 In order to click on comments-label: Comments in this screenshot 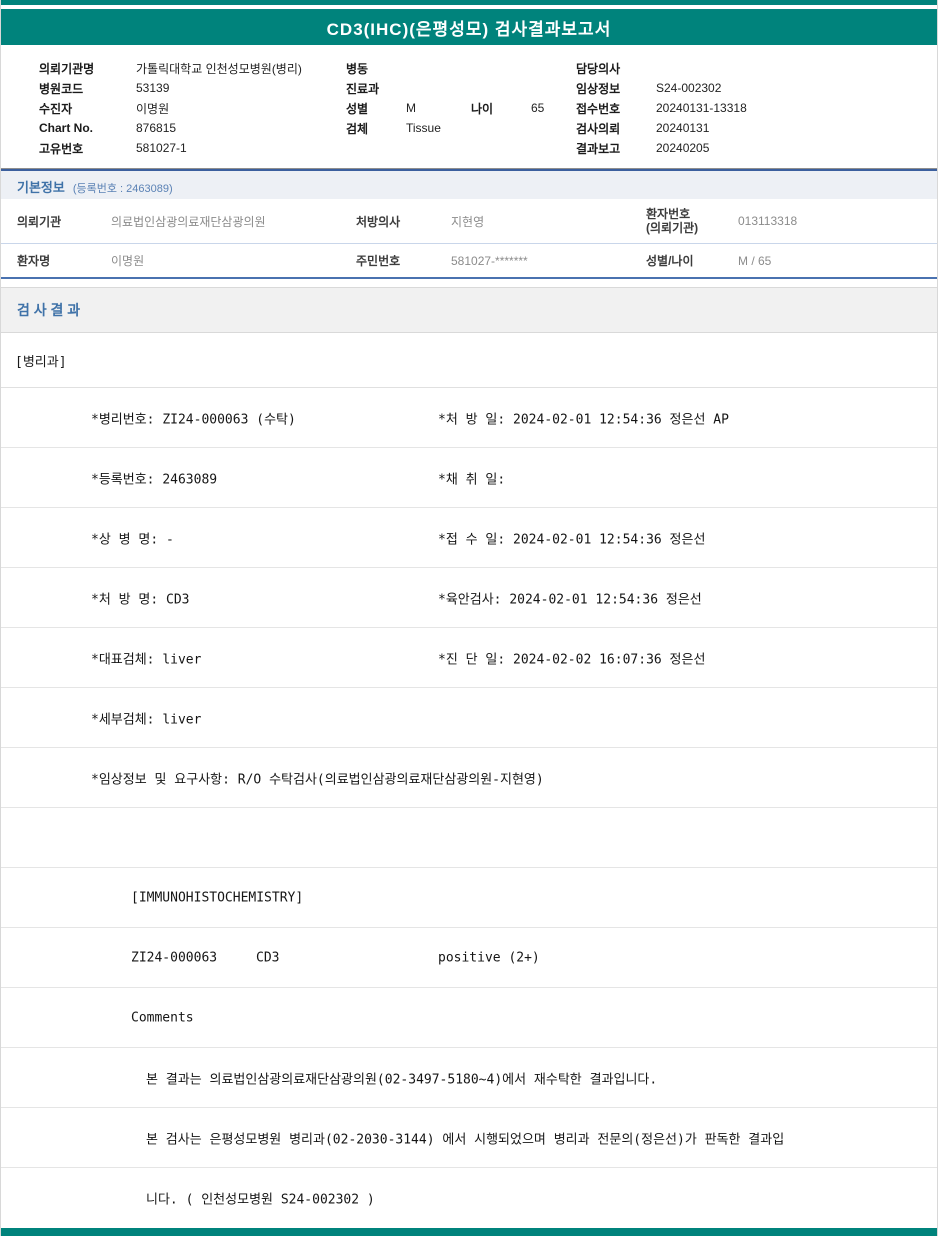, I will do `click(162, 1017)`.